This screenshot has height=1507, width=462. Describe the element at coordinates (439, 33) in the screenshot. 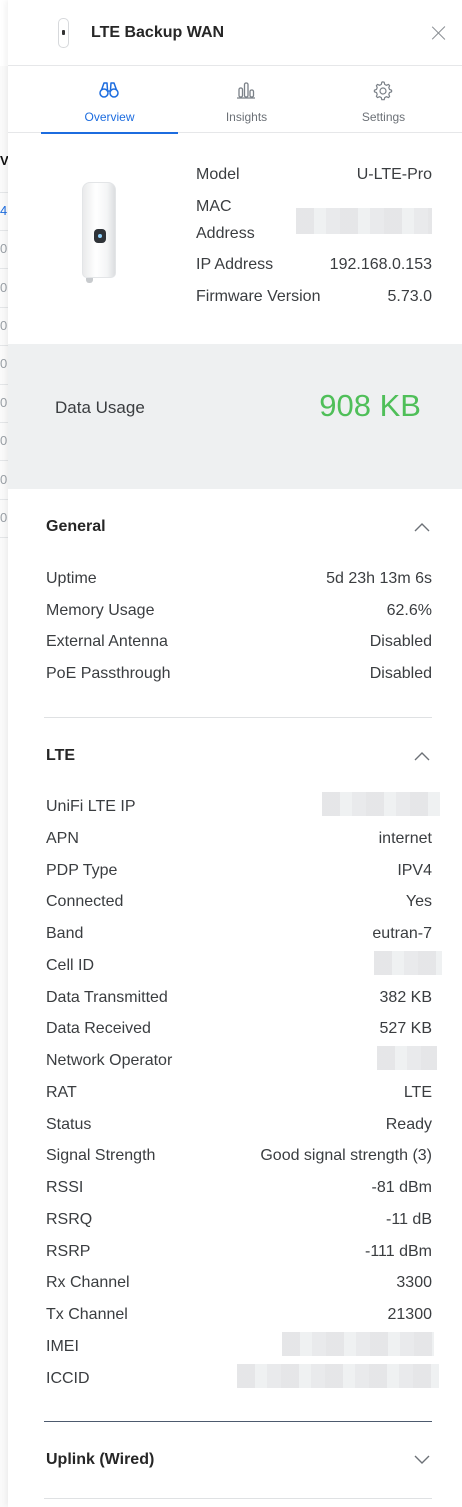

I see `close-icon` at that location.